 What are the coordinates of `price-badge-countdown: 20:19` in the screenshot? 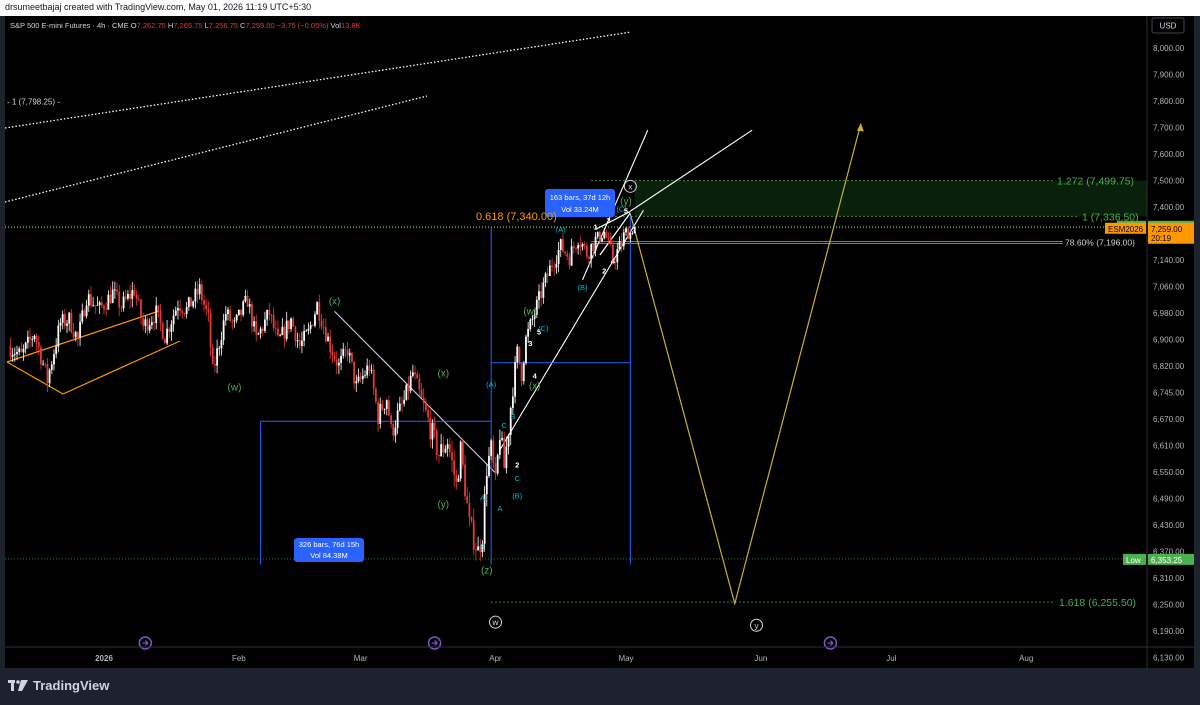 It's located at (1161, 238).